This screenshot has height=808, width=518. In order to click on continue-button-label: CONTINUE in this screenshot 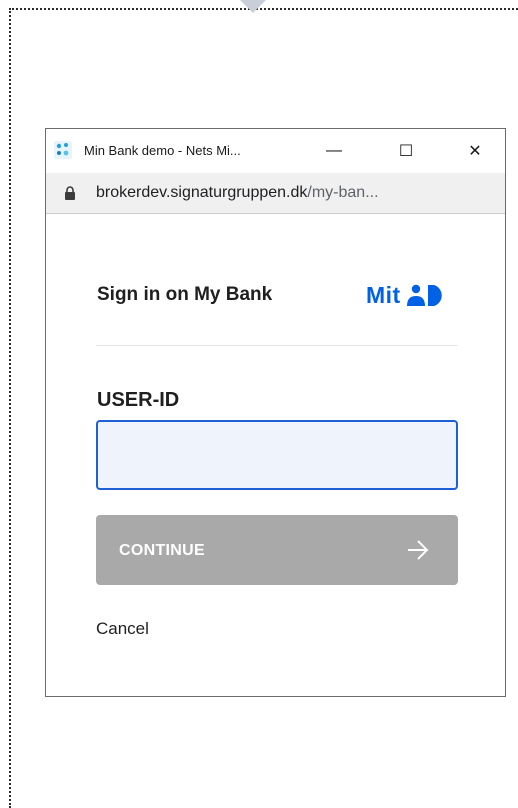, I will do `click(162, 550)`.